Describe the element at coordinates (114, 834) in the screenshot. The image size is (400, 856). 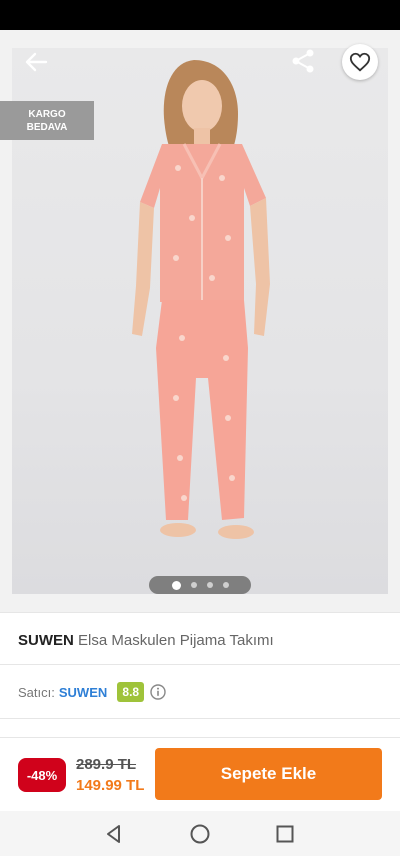
I see `nav-back-icon` at that location.